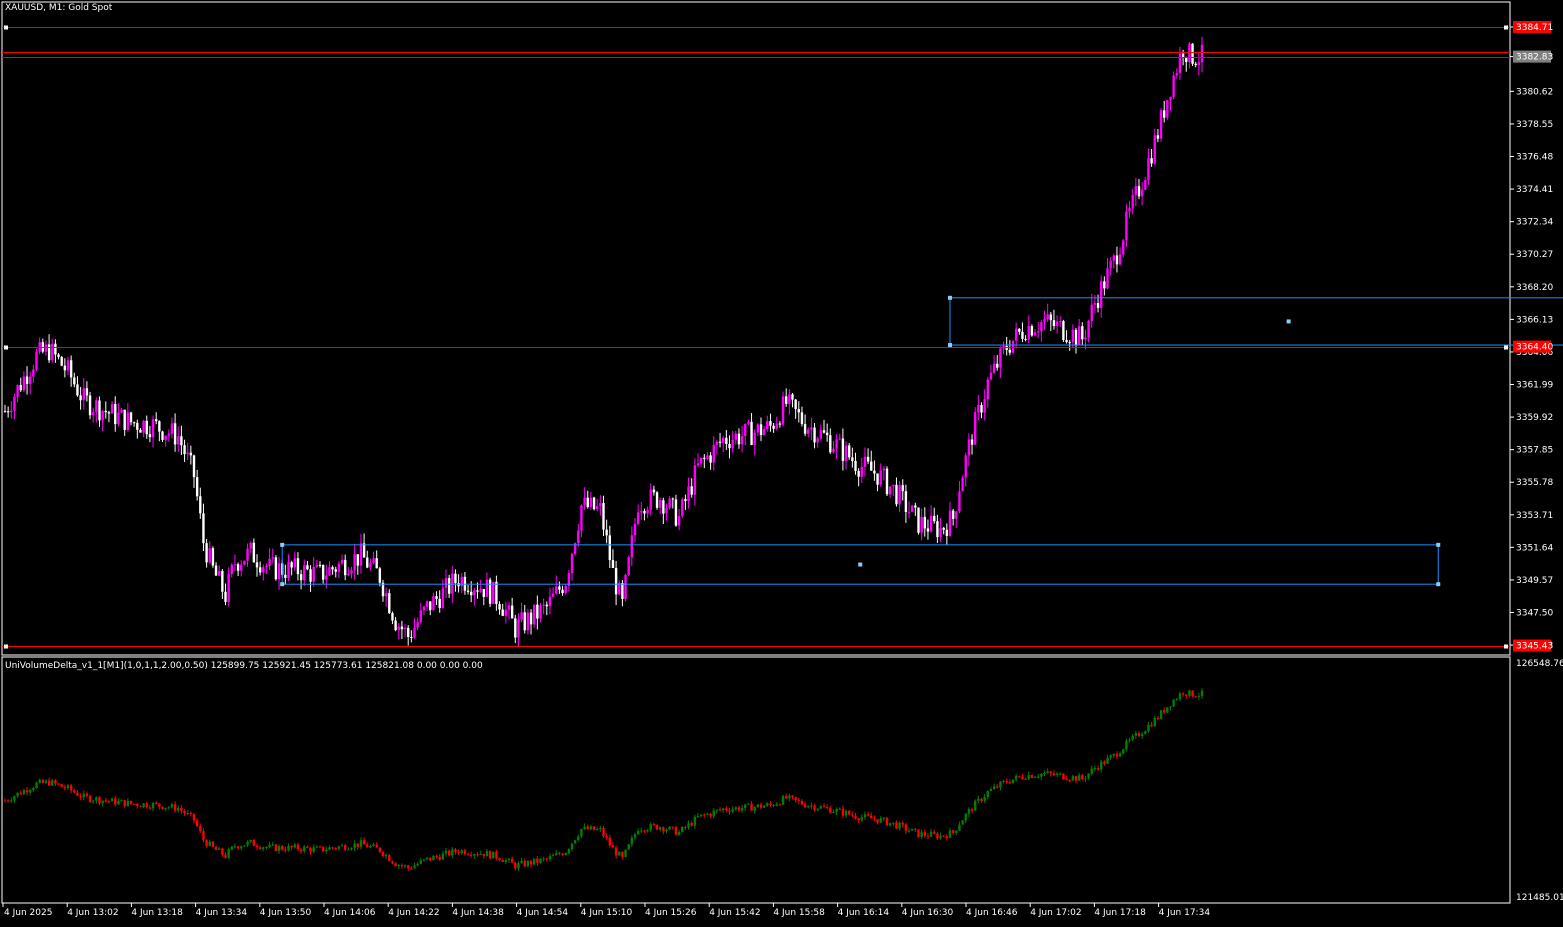 This screenshot has height=927, width=1563. What do you see at coordinates (1534, 190) in the screenshot?
I see `price-tick-label: 3374.41` at bounding box center [1534, 190].